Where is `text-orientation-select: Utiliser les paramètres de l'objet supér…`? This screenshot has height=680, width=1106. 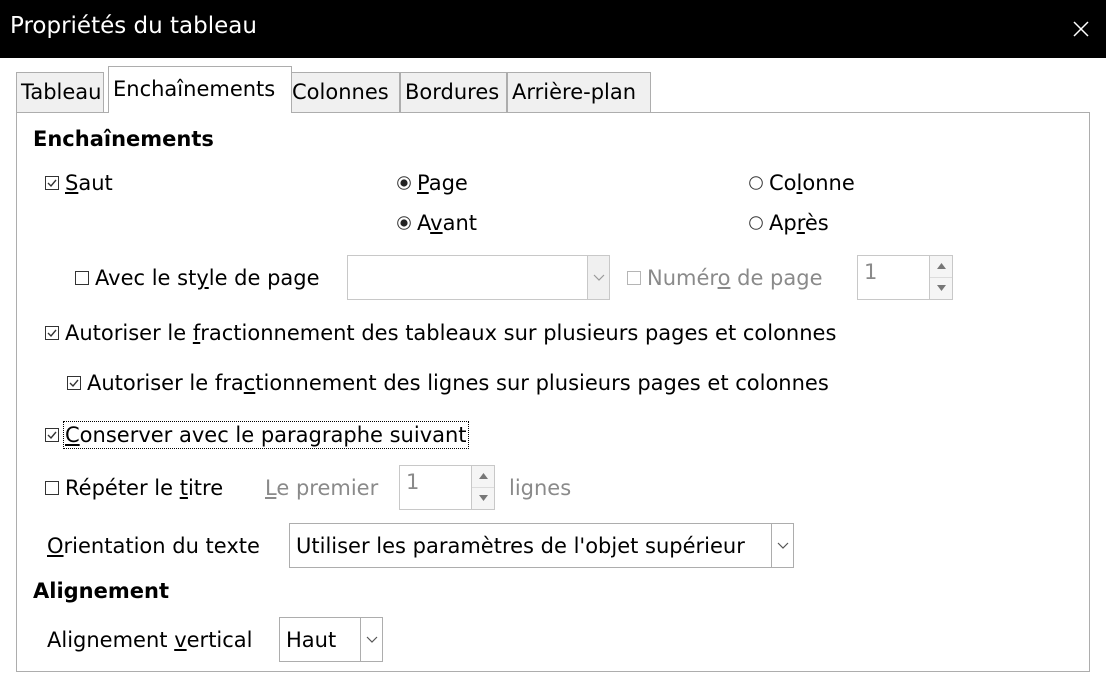 text-orientation-select: Utiliser les paramètres de l'objet supér… is located at coordinates (541, 545).